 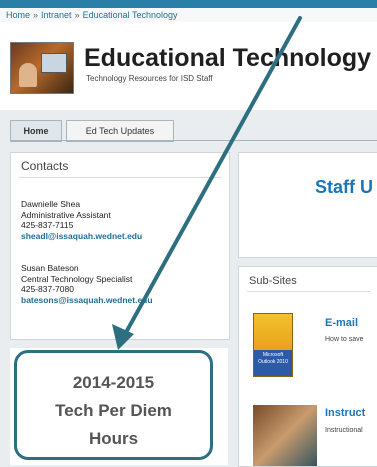 What do you see at coordinates (77, 278) in the screenshot?
I see `contact-role: Central Technology Specialist` at bounding box center [77, 278].